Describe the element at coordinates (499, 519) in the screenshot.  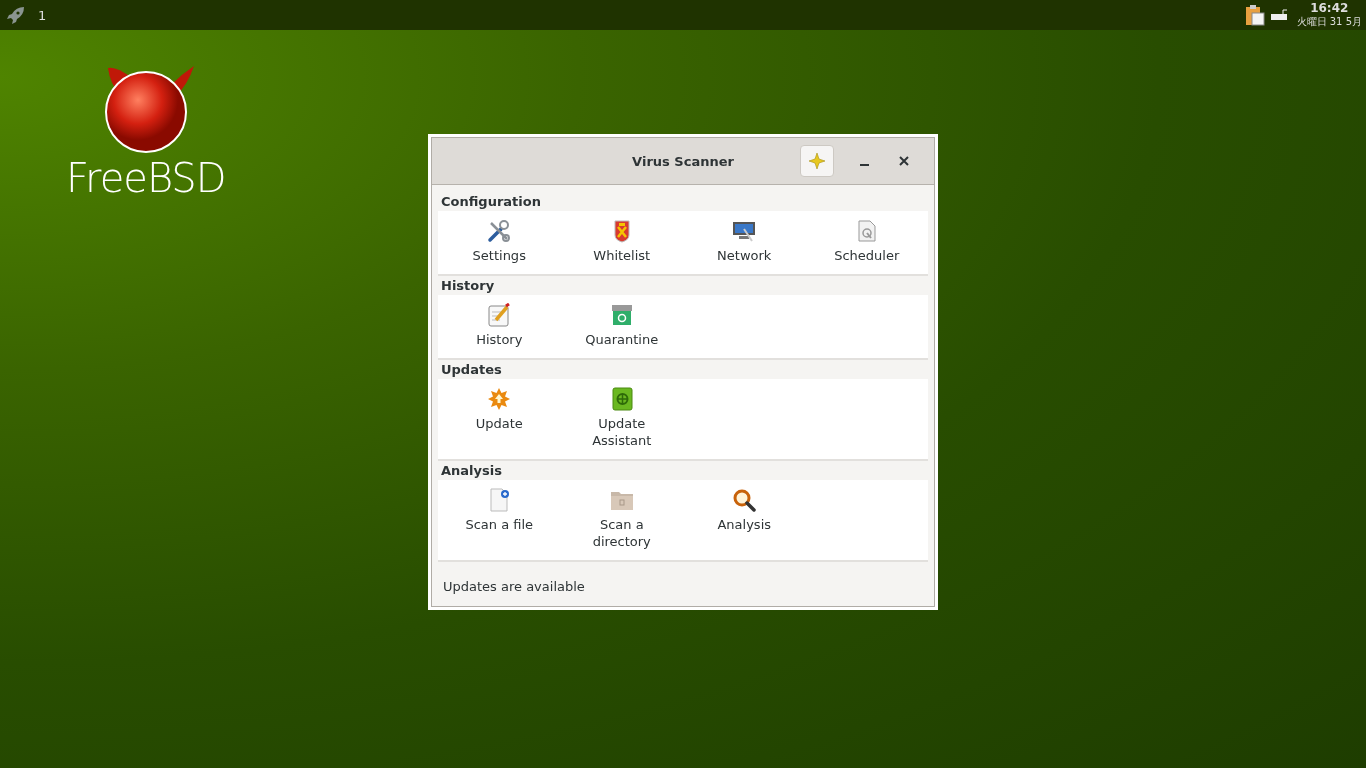
I see `launcher-item: Scan a file` at that location.